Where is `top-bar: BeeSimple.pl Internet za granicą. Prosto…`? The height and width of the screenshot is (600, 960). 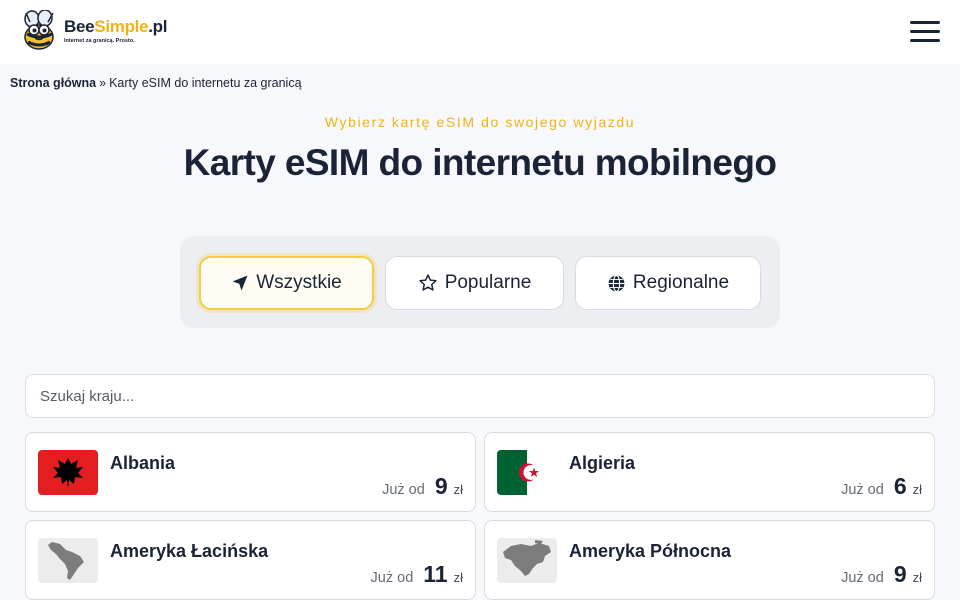 top-bar: BeeSimple.pl Internet za granicą. Prosto… is located at coordinates (480, 32).